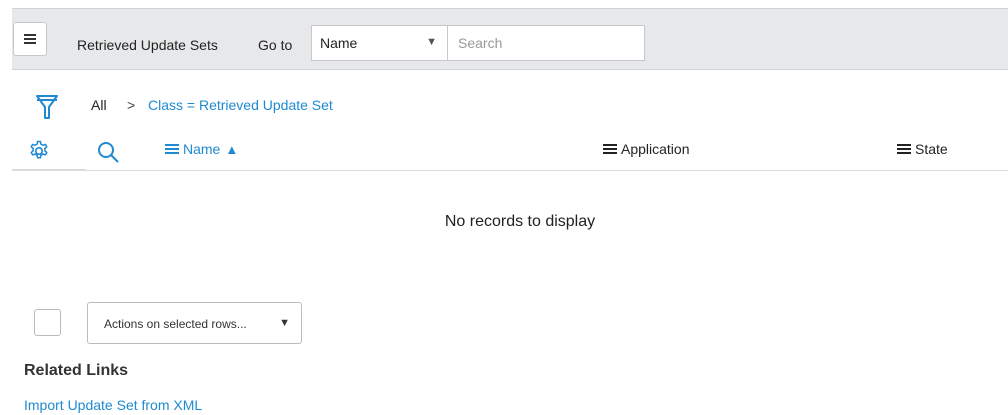 This screenshot has height=415, width=1008. I want to click on gear-icon, so click(39, 151).